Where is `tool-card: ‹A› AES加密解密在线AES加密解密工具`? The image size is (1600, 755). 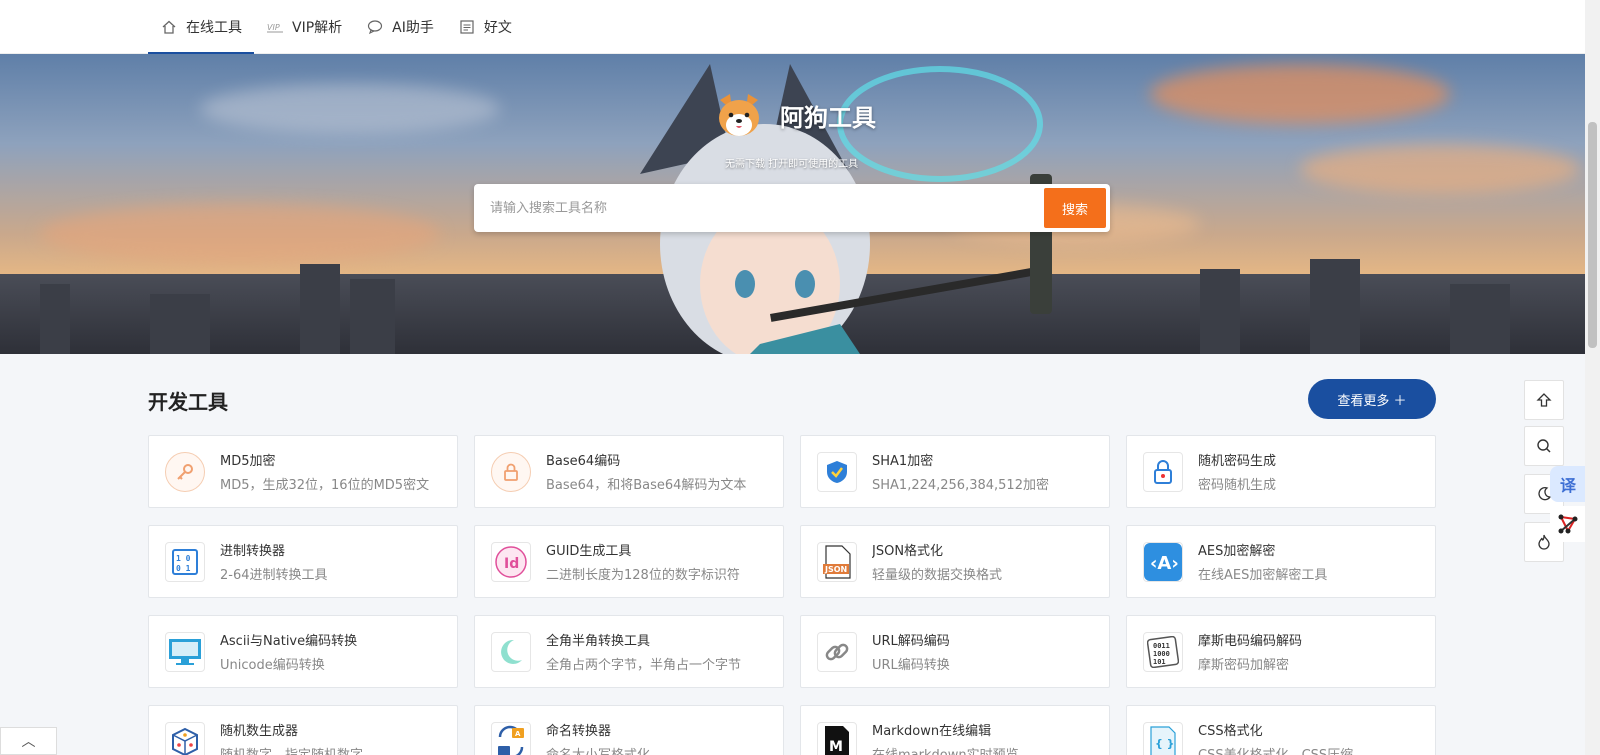
tool-card: ‹A› AES加密解密在线AES加密解密工具 is located at coordinates (1281, 561).